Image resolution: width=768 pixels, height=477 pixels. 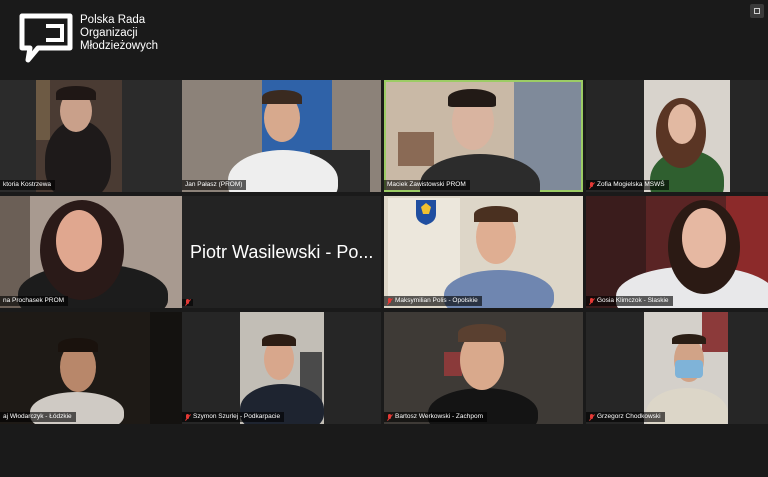 I want to click on participant-tile-active-speaker: Maciek Zawistowski PROM, so click(x=483, y=136).